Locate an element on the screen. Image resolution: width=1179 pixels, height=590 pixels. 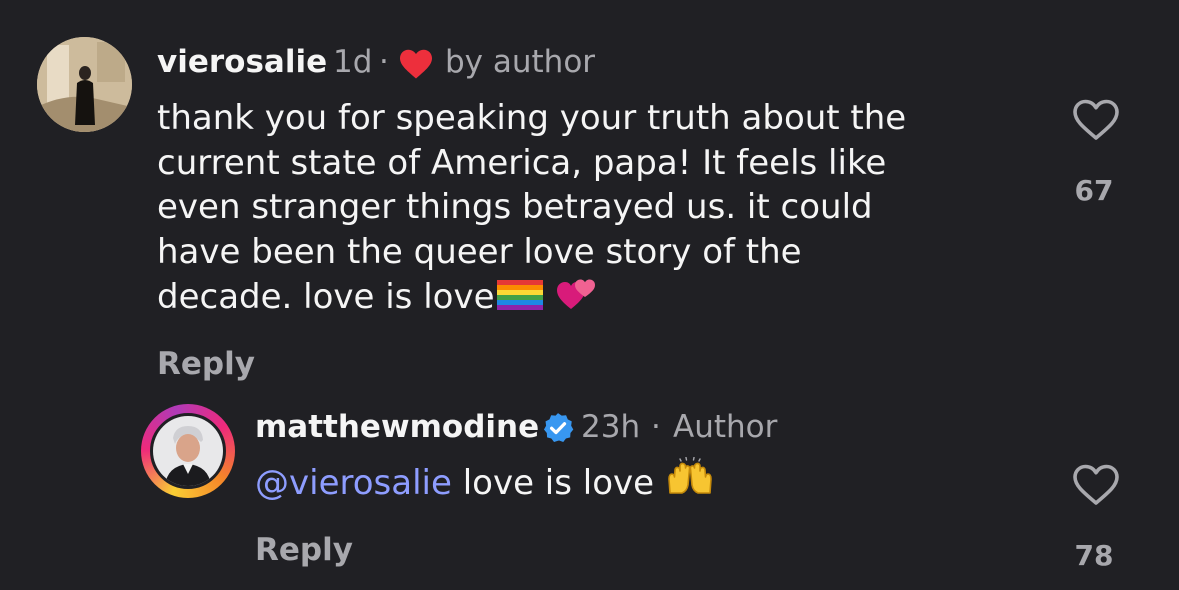
rainbow-flag-icon is located at coordinates (519, 297).